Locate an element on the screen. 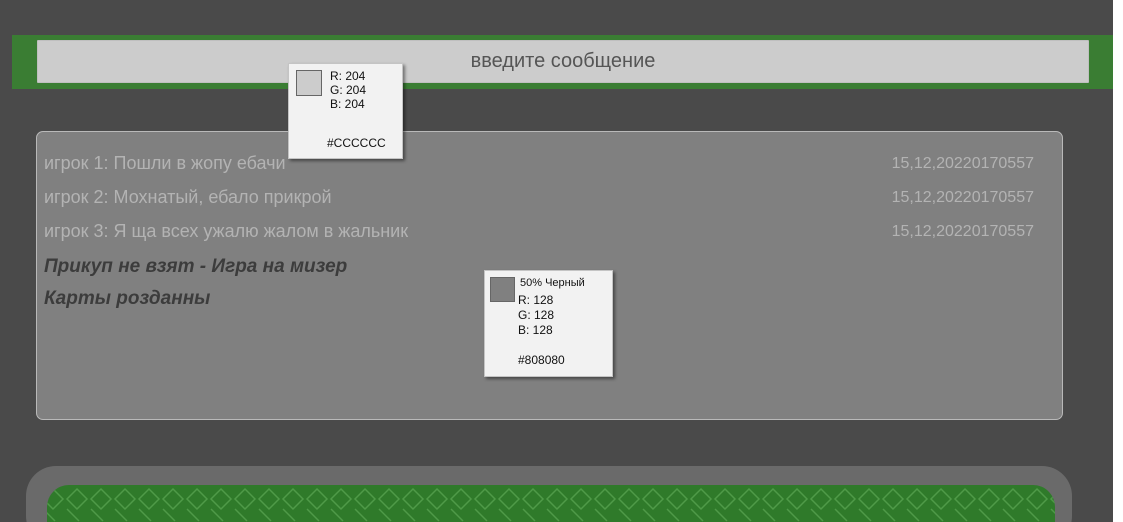  message-input is located at coordinates (563, 61).